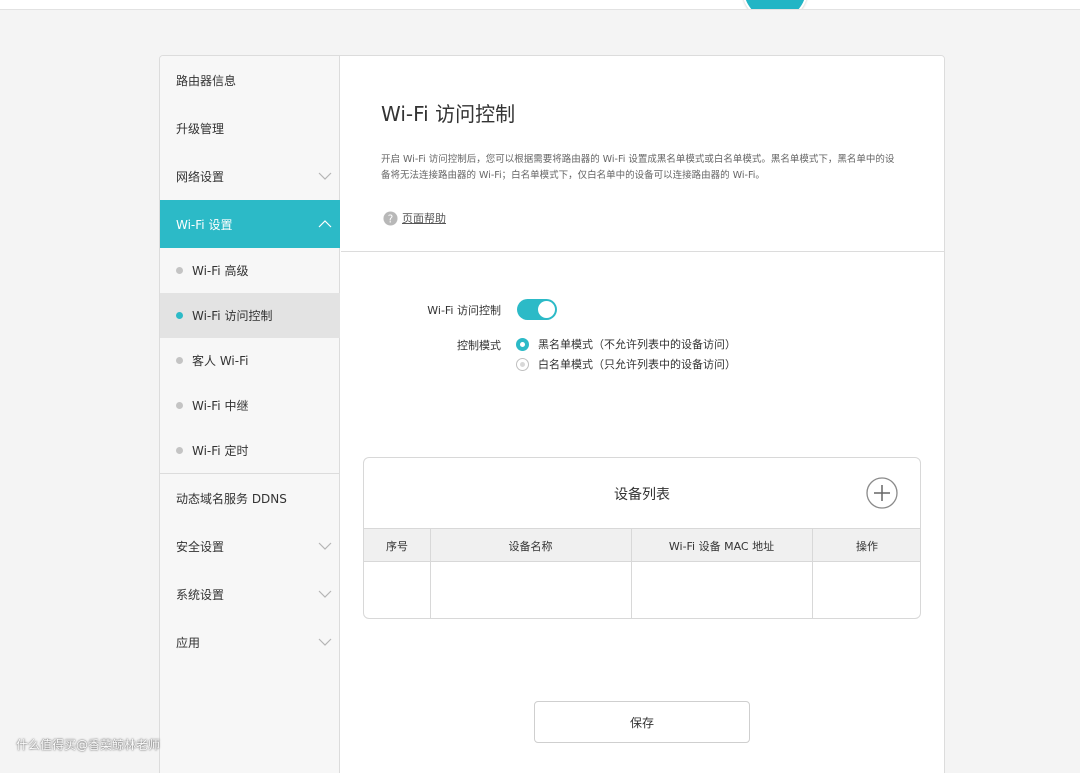 The width and height of the screenshot is (1080, 773). Describe the element at coordinates (479, 345) in the screenshot. I see `control-mode-label: 控制模式` at that location.